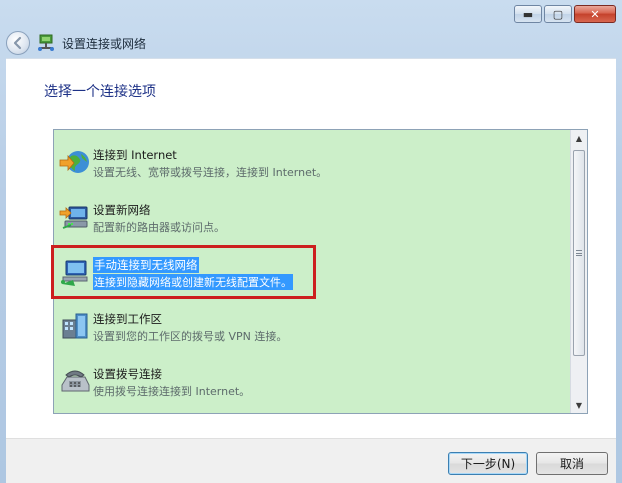  Describe the element at coordinates (311, 163) in the screenshot. I see `option-connect-internet: 连接到 Internet 设置无线、宽带或拨号连接，连接到 Internet。` at that location.